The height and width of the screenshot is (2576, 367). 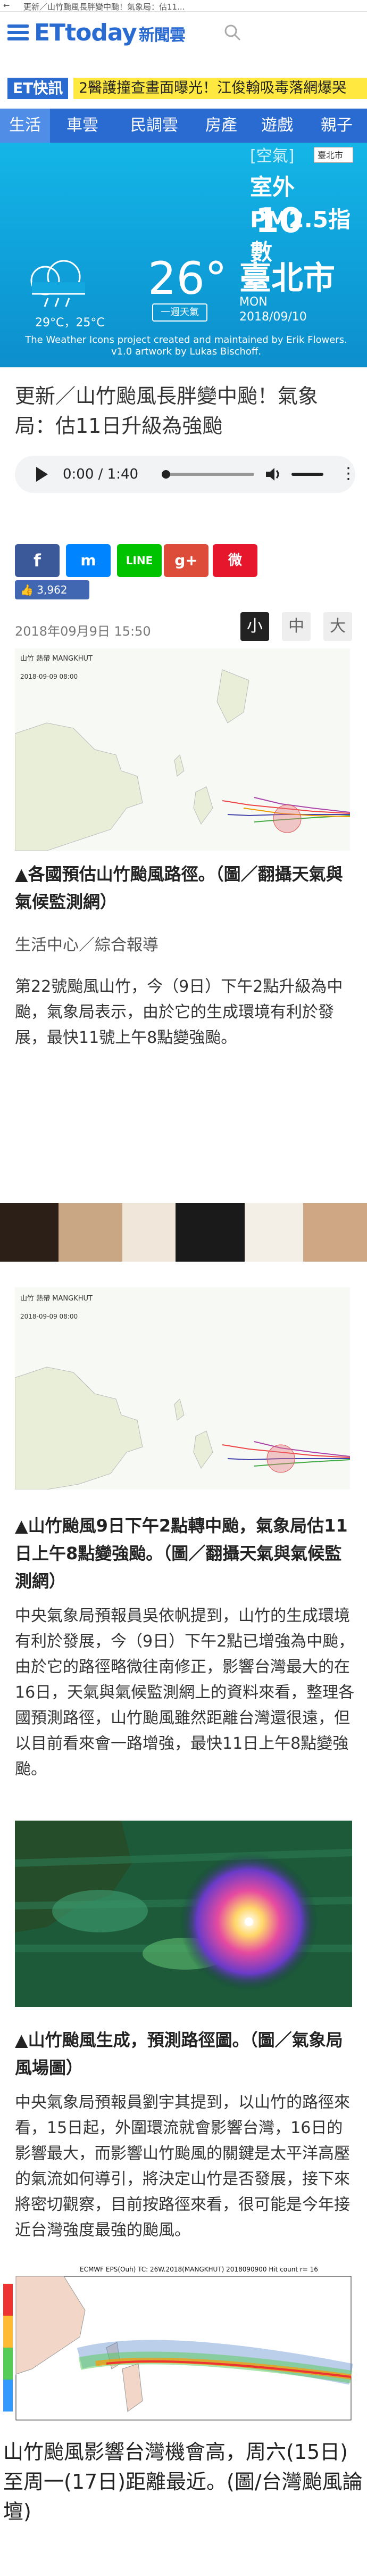 I want to click on wind-field-graphic, so click(x=183, y=1914).